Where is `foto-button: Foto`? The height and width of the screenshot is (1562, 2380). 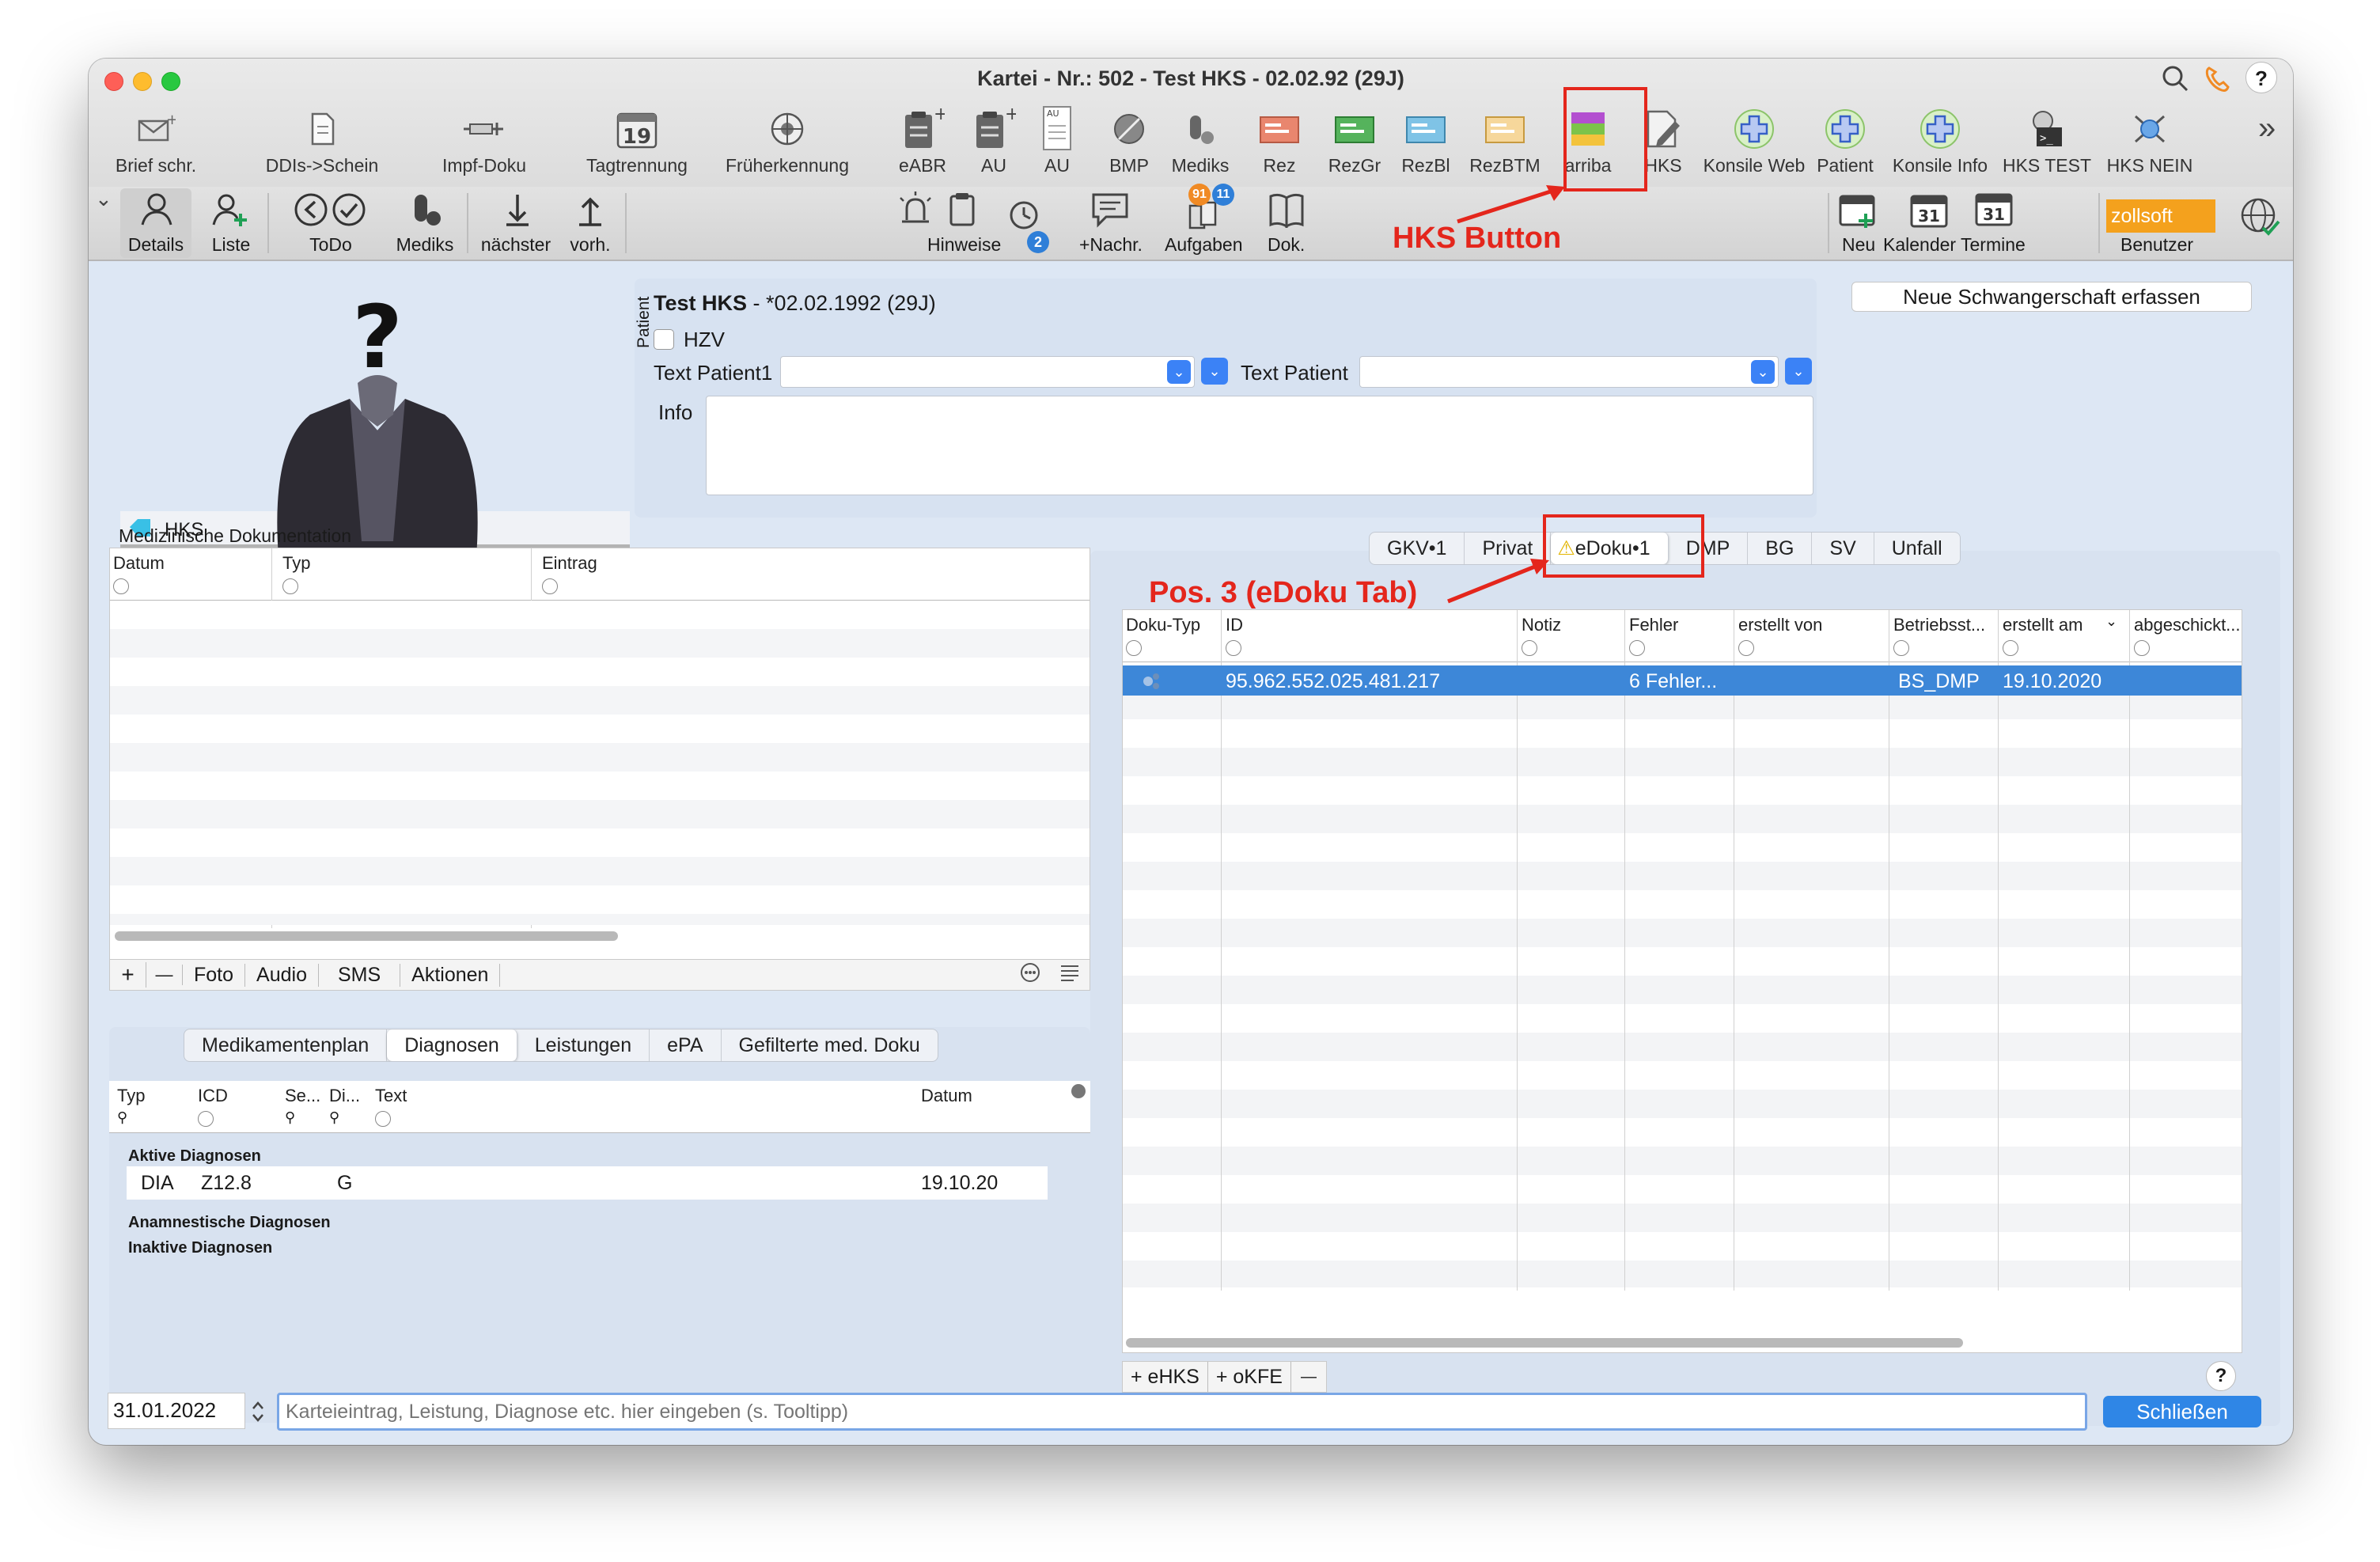
foto-button: Foto is located at coordinates (214, 975).